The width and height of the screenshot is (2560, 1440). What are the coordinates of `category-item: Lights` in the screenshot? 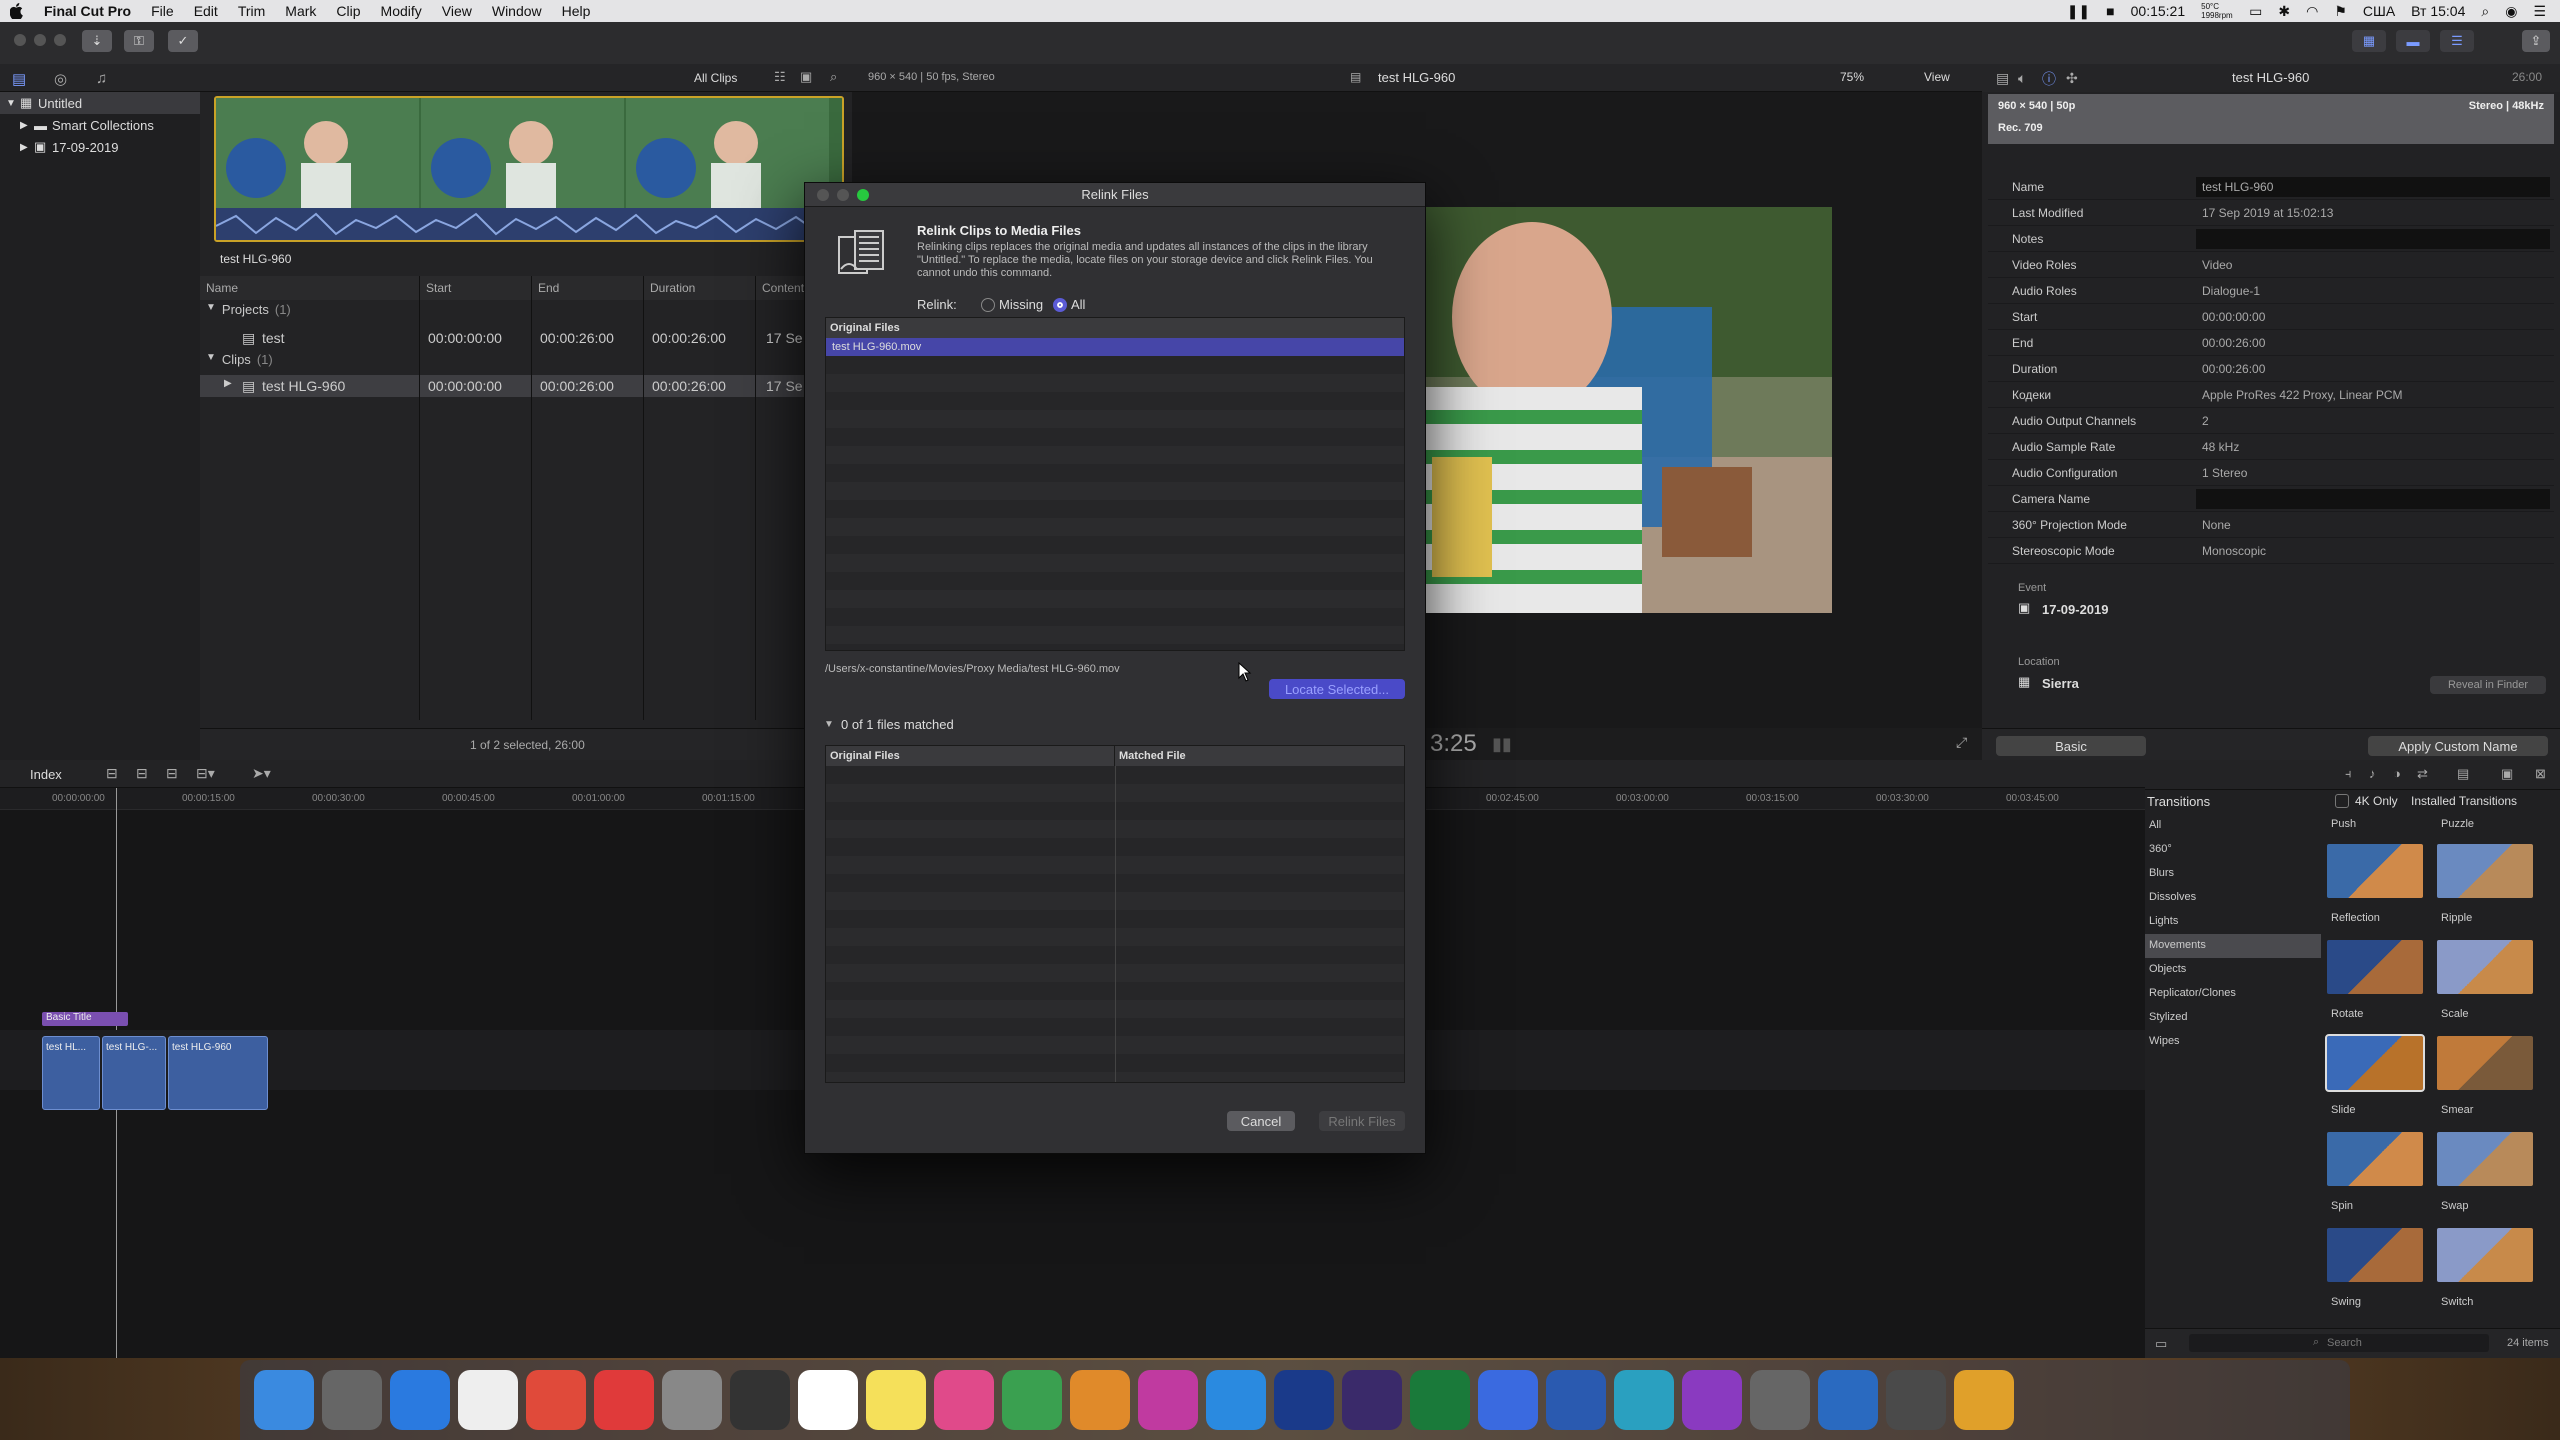 It's located at (2233, 922).